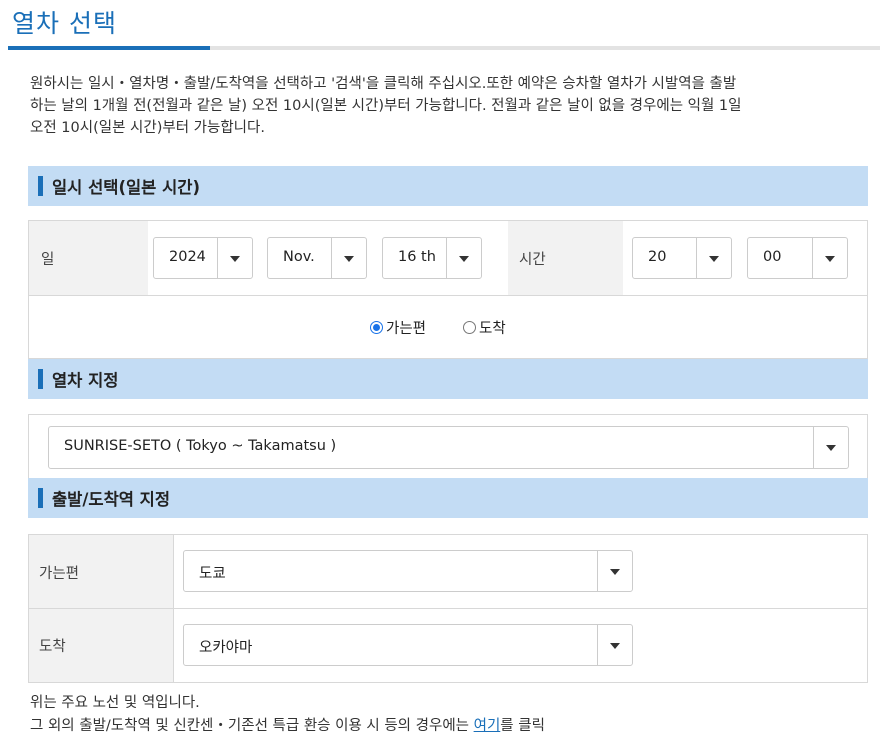  I want to click on radio-unchecked-icon, so click(469, 327).